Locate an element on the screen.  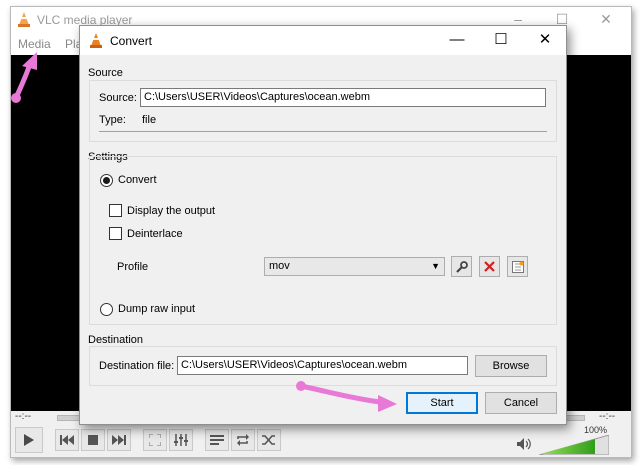
display-output-checkbox is located at coordinates (115, 210).